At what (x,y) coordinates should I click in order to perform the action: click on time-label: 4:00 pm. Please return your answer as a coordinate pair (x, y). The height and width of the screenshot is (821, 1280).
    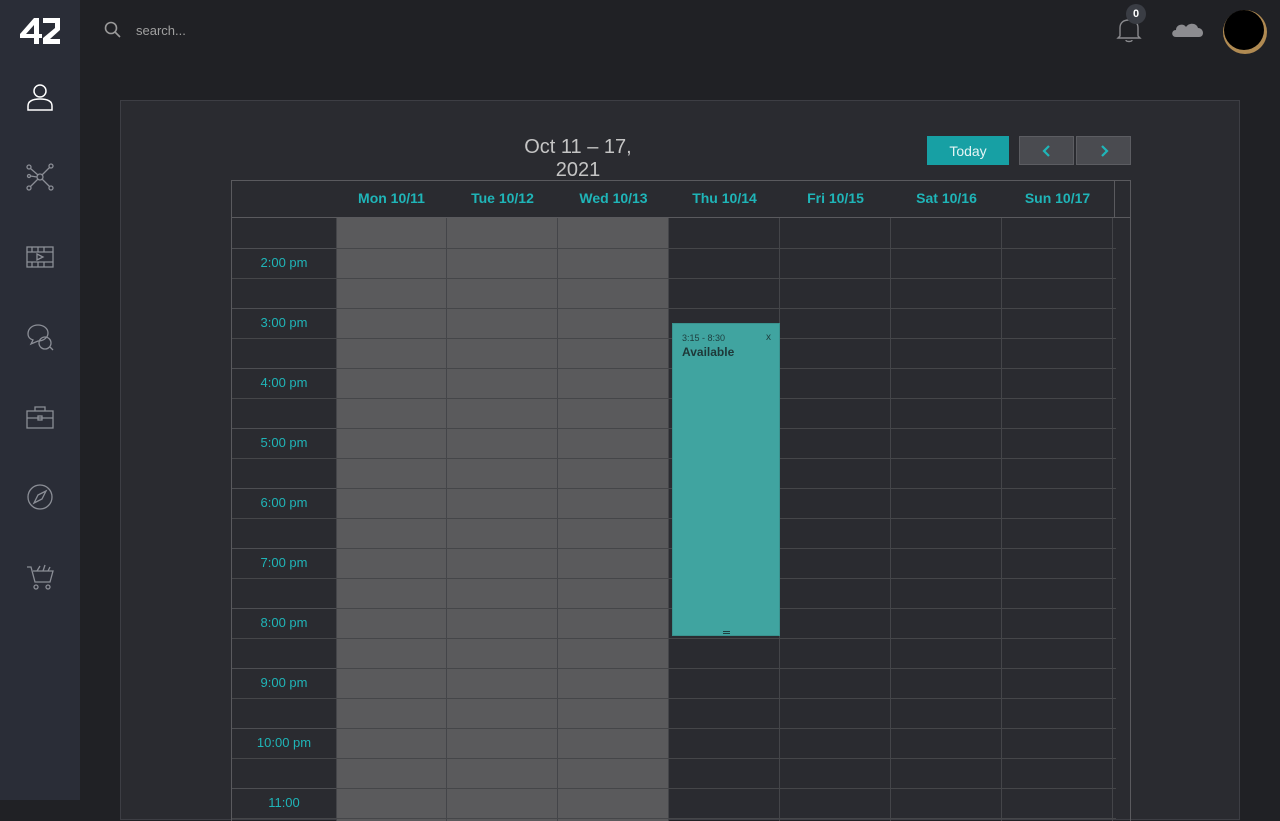
    Looking at the image, I should click on (284, 382).